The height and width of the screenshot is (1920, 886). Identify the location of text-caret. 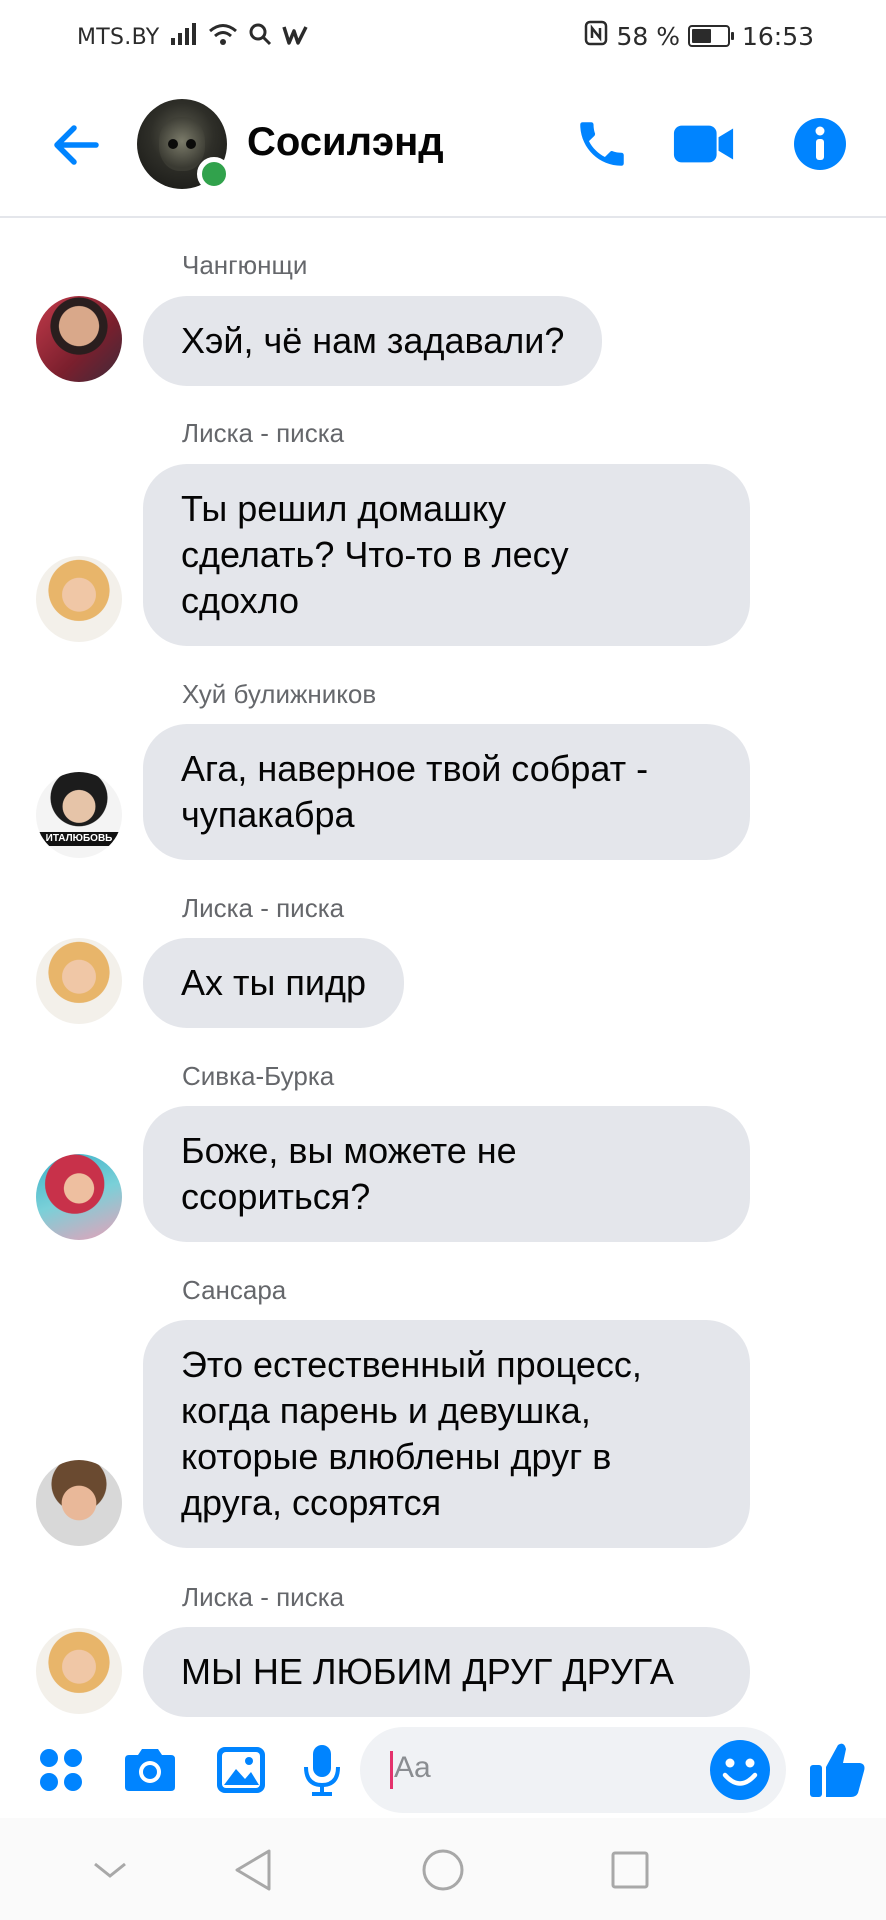
(391, 1770).